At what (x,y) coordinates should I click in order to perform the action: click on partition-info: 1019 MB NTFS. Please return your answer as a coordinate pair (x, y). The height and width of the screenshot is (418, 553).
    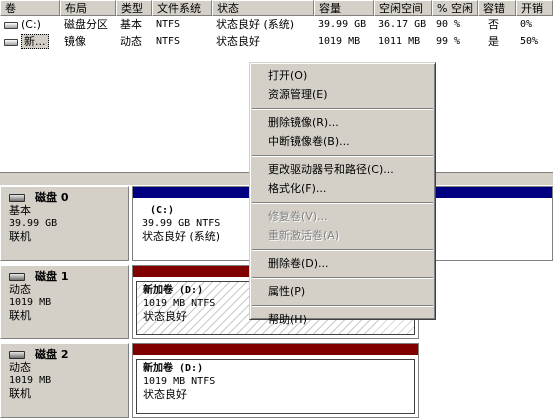
    Looking at the image, I should click on (179, 381).